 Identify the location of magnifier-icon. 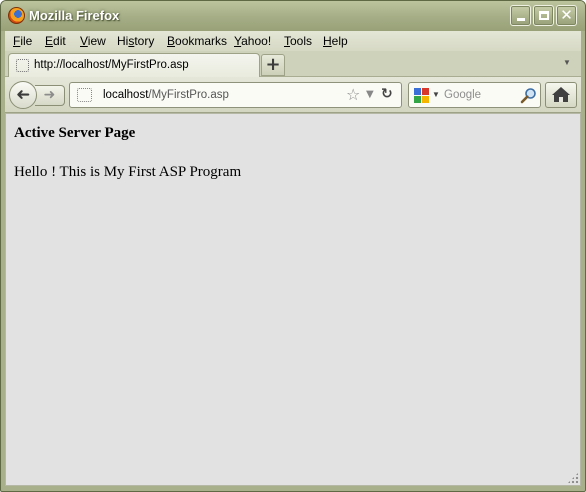
(528, 95).